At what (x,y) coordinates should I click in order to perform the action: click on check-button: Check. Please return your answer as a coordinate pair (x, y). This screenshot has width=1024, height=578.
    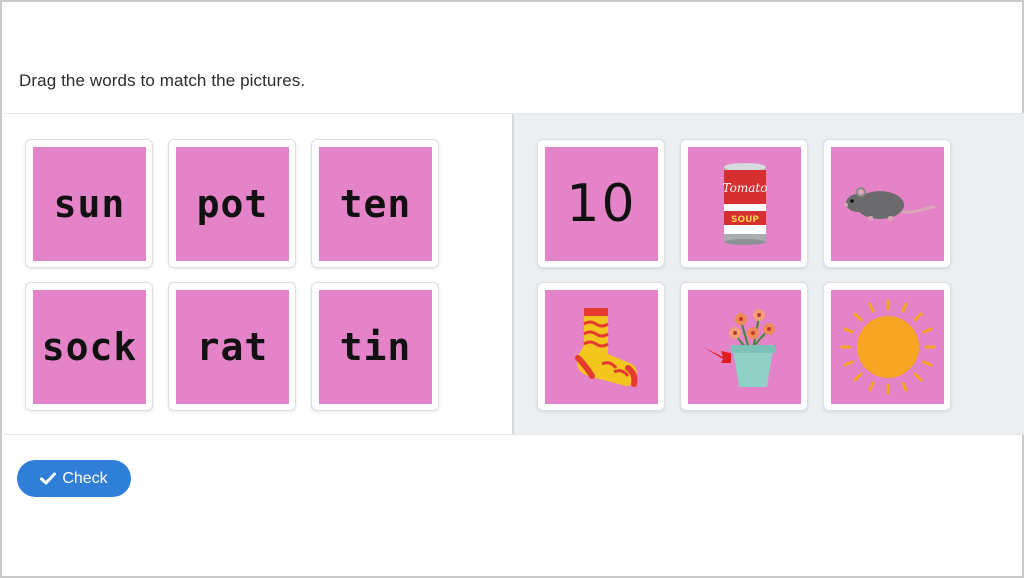
    Looking at the image, I should click on (74, 478).